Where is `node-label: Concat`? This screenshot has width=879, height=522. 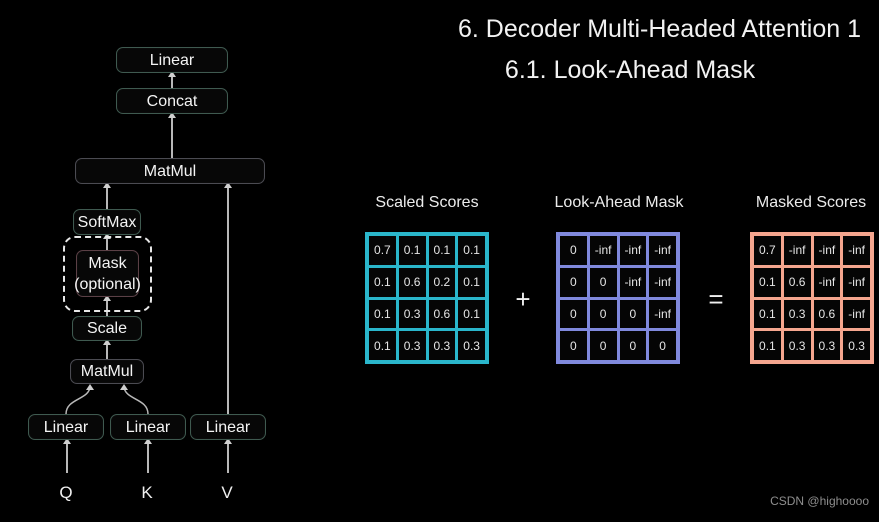
node-label: Concat is located at coordinates (172, 101).